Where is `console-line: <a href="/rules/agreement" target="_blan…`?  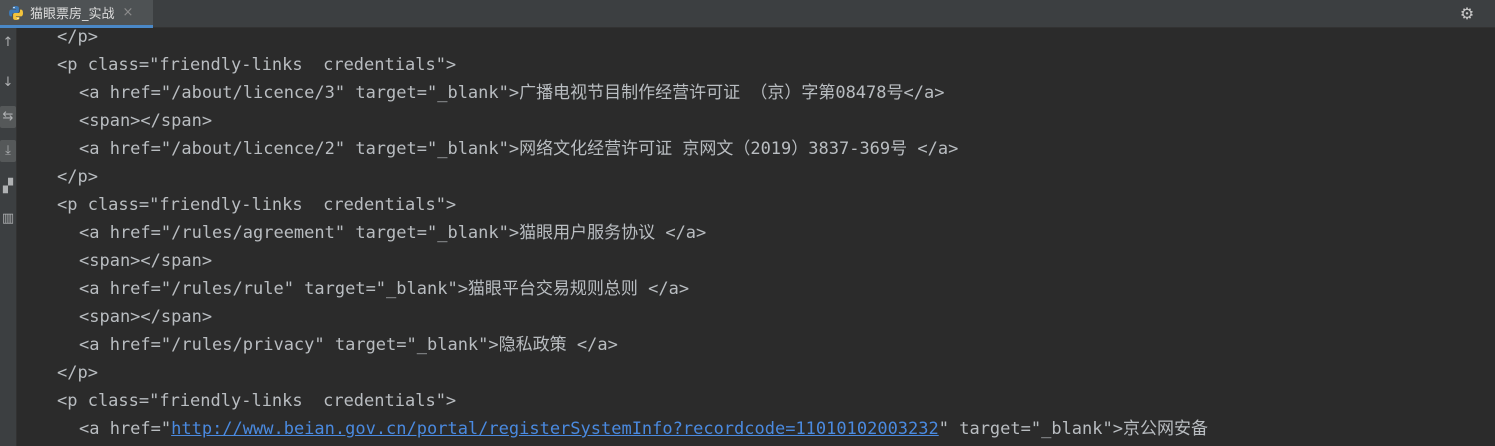
console-line: <a href="/rules/agreement" target="_blan… is located at coordinates (393, 233).